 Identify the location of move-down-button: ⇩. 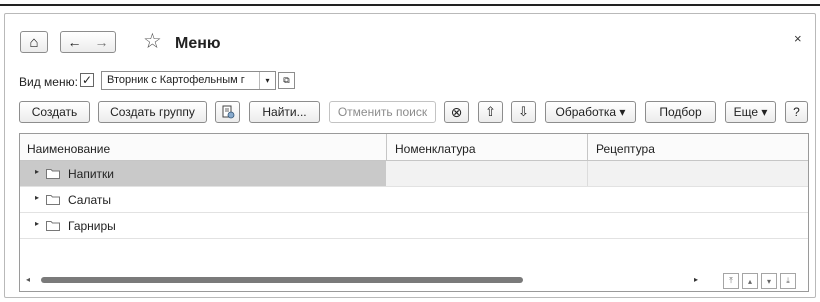
(523, 112).